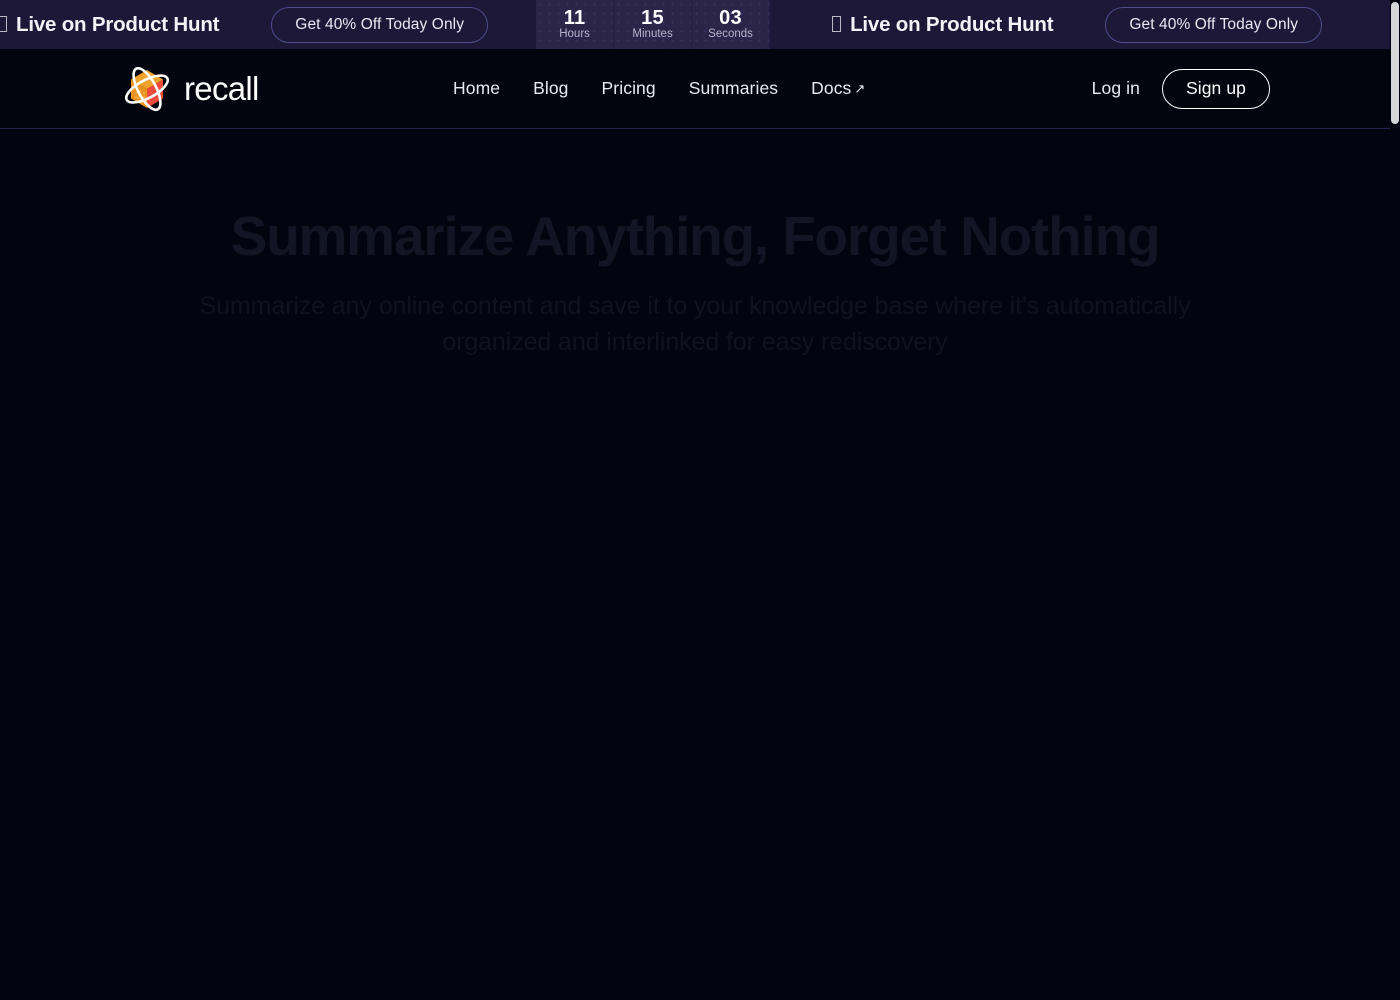 This screenshot has height=1000, width=1400. I want to click on signup-button: Sign up, so click(1215, 88).